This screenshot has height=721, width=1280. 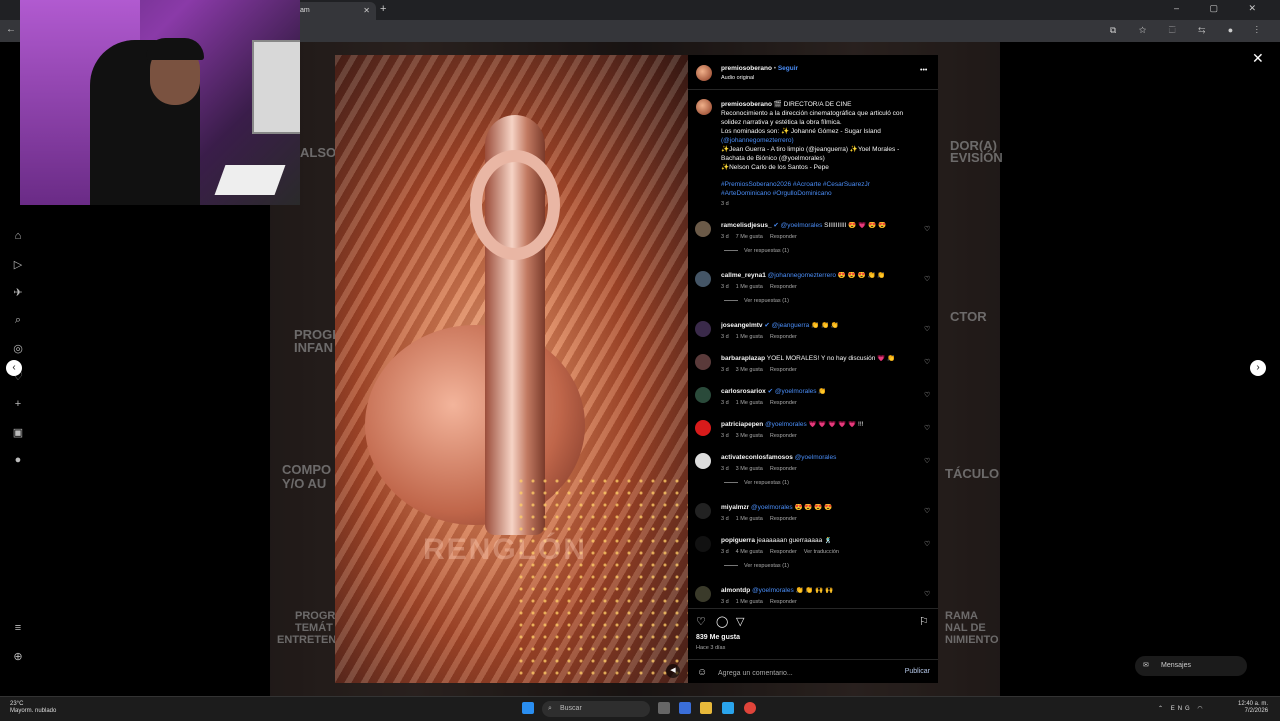 What do you see at coordinates (1222, 8) in the screenshot?
I see `window-controls: – ▢ ✕` at bounding box center [1222, 8].